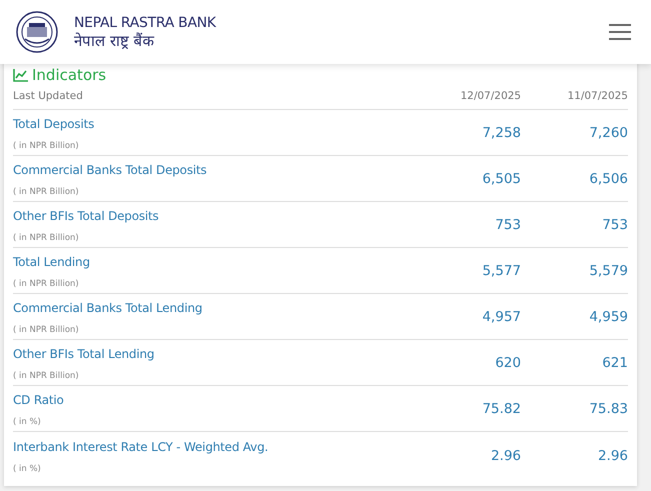 The height and width of the screenshot is (491, 651). I want to click on indicator-value: 75.83, so click(608, 409).